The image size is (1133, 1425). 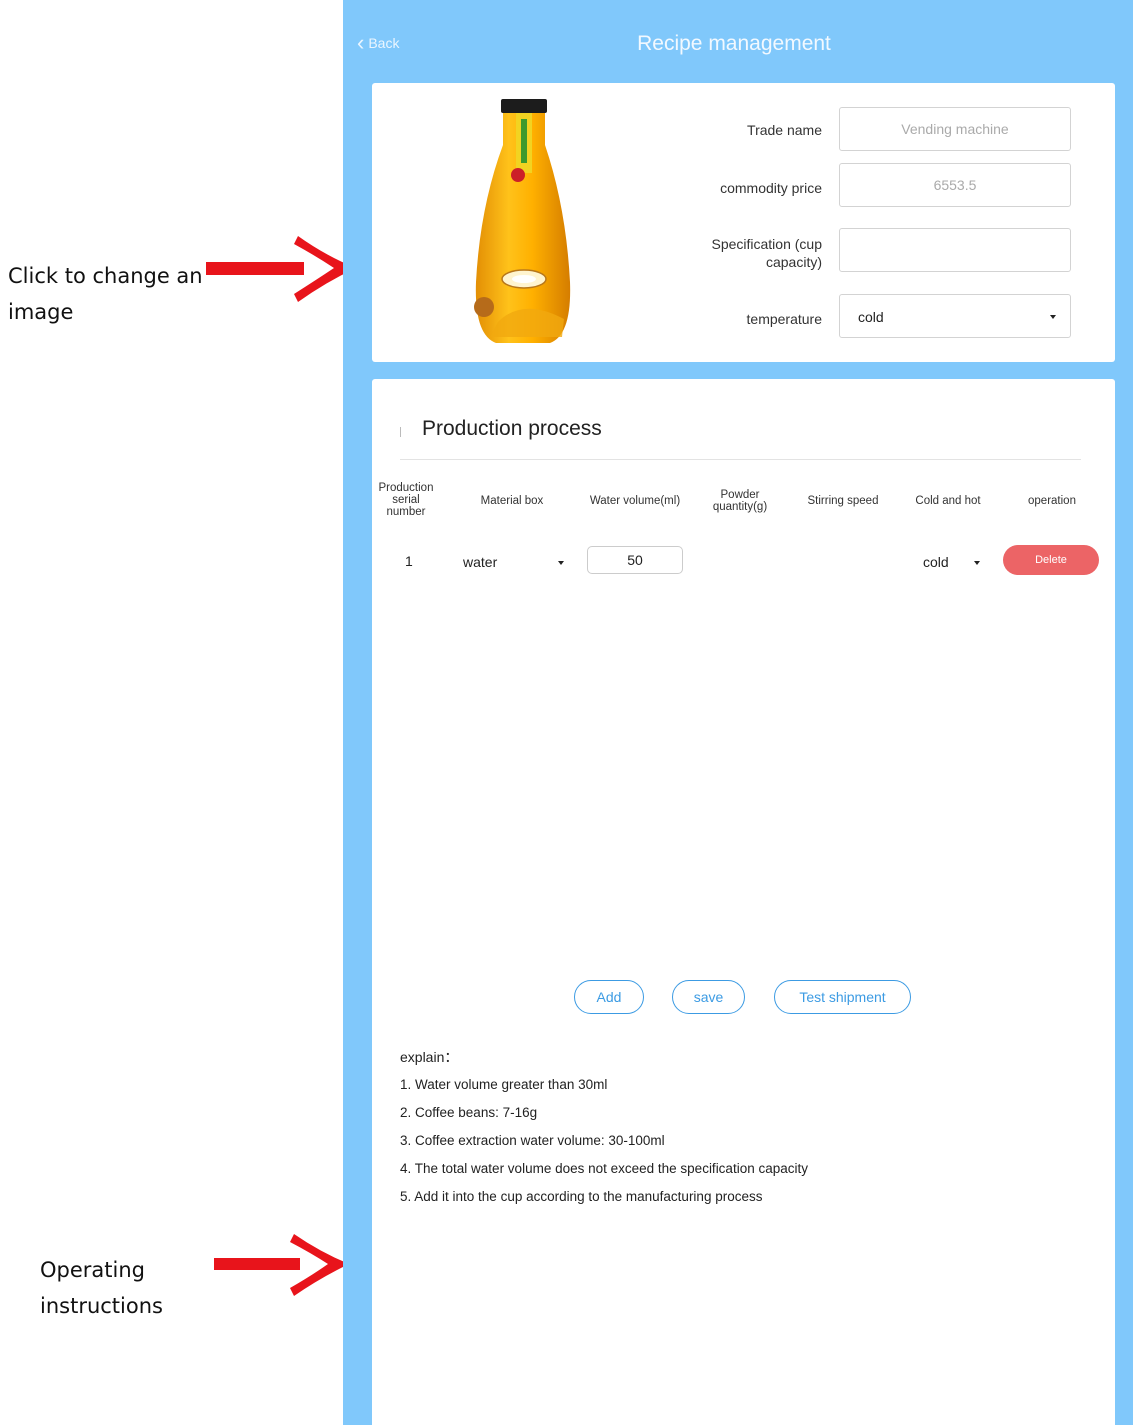 I want to click on section-marker, so click(x=400, y=432).